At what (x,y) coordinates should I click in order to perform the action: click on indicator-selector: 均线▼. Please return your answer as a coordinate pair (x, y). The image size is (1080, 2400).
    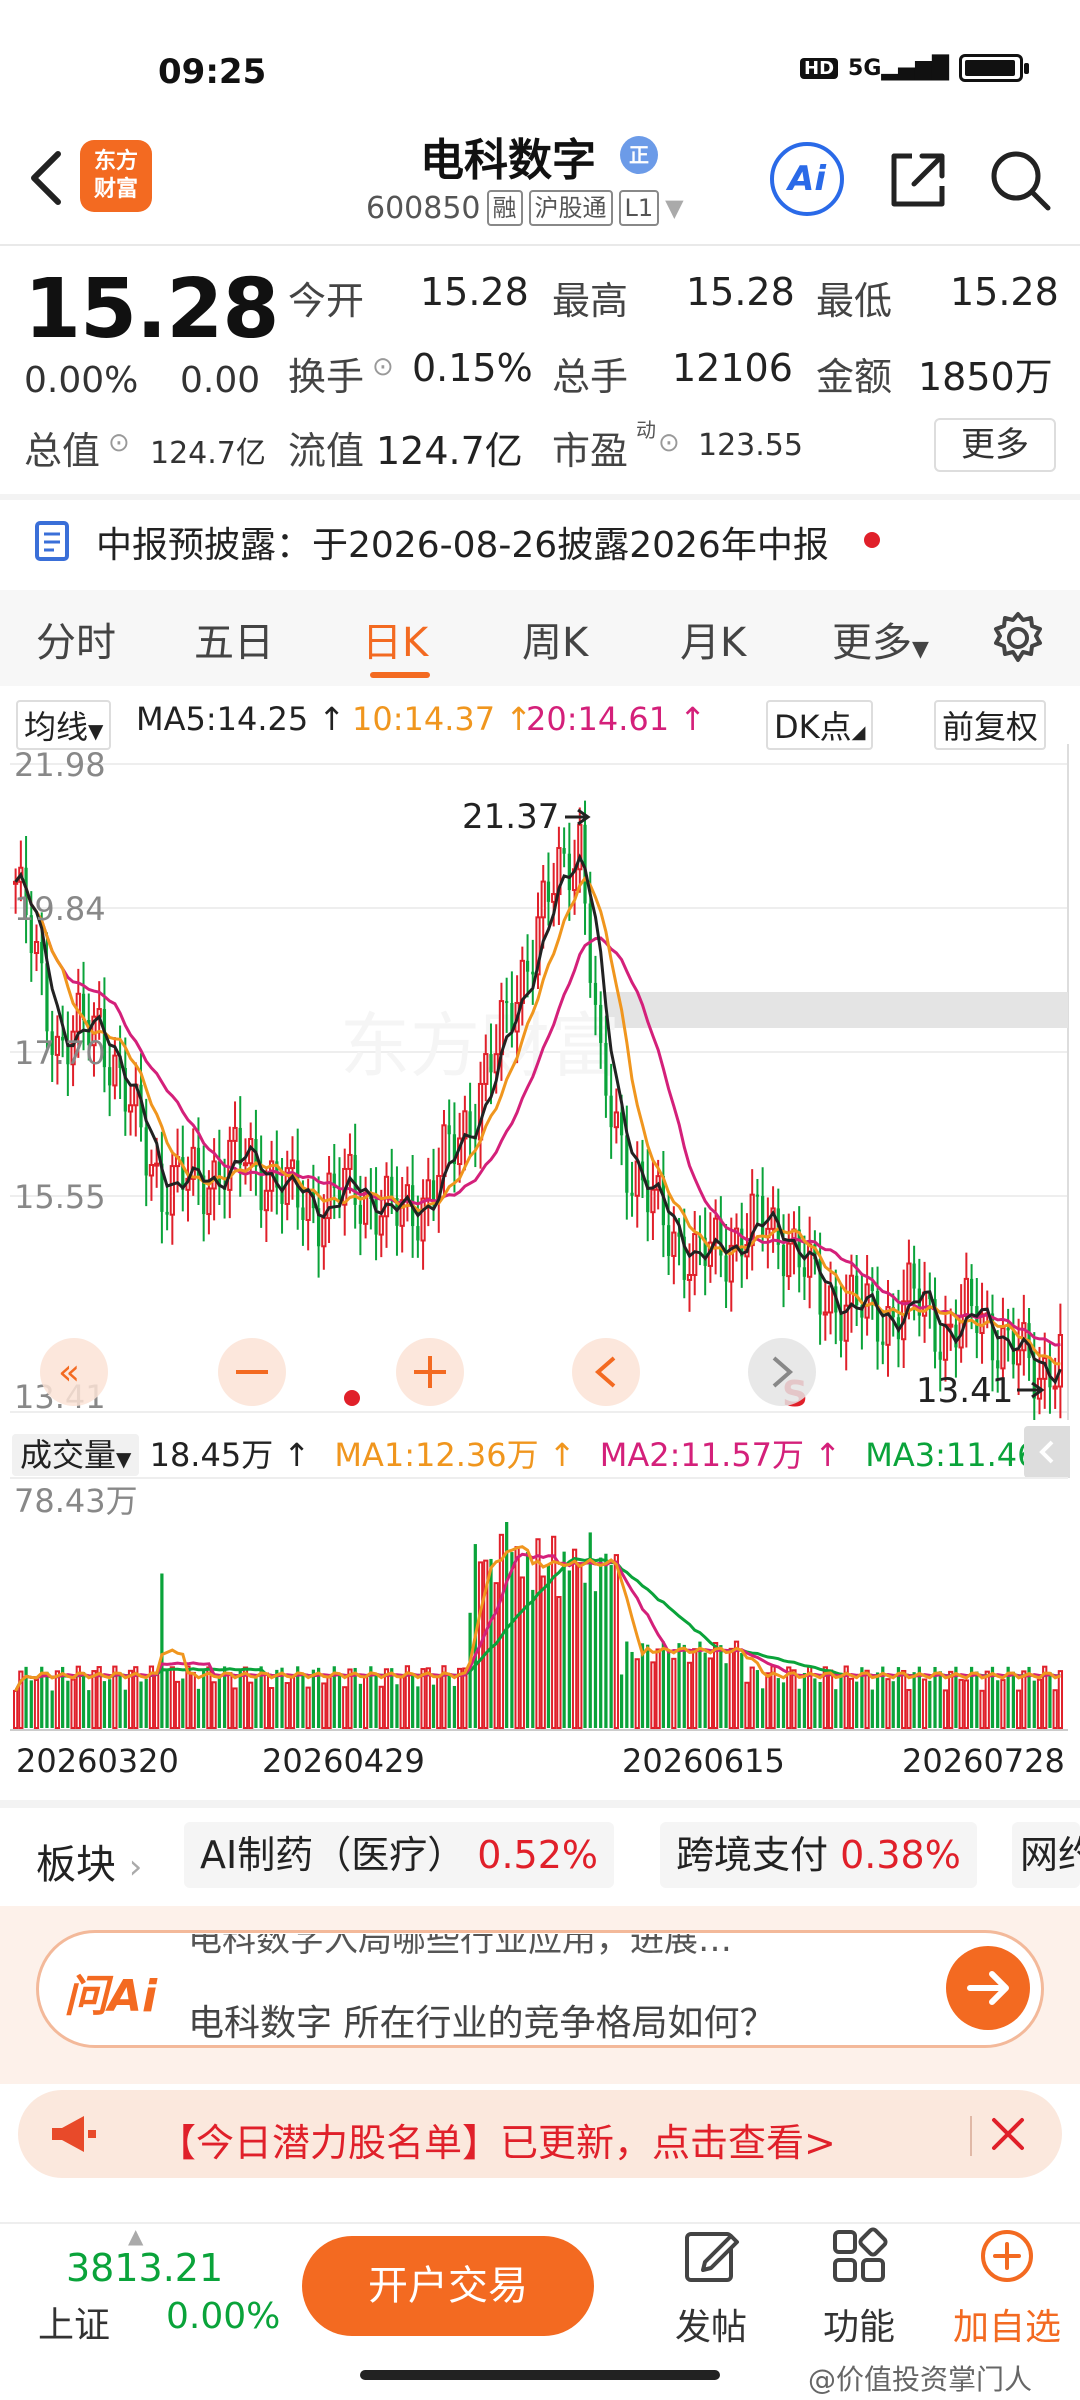
    Looking at the image, I should click on (64, 725).